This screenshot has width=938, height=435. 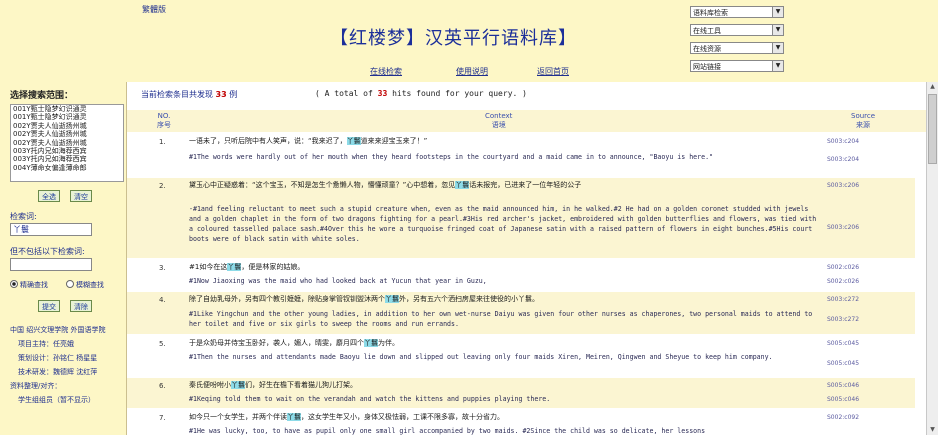 I want to click on fuzzy-search-radio: 模糊查找, so click(x=85, y=285).